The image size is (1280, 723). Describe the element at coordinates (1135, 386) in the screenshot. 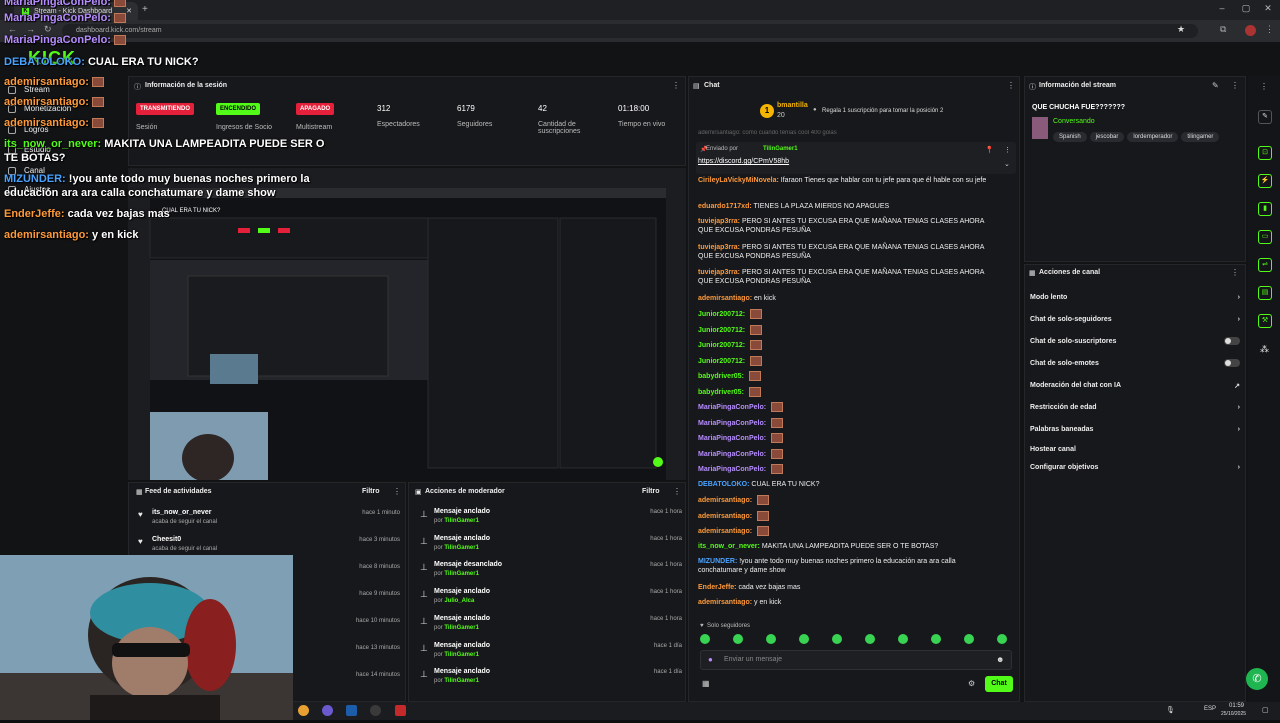

I see `channel-action-item: Moderación del chat con IA ↗` at that location.